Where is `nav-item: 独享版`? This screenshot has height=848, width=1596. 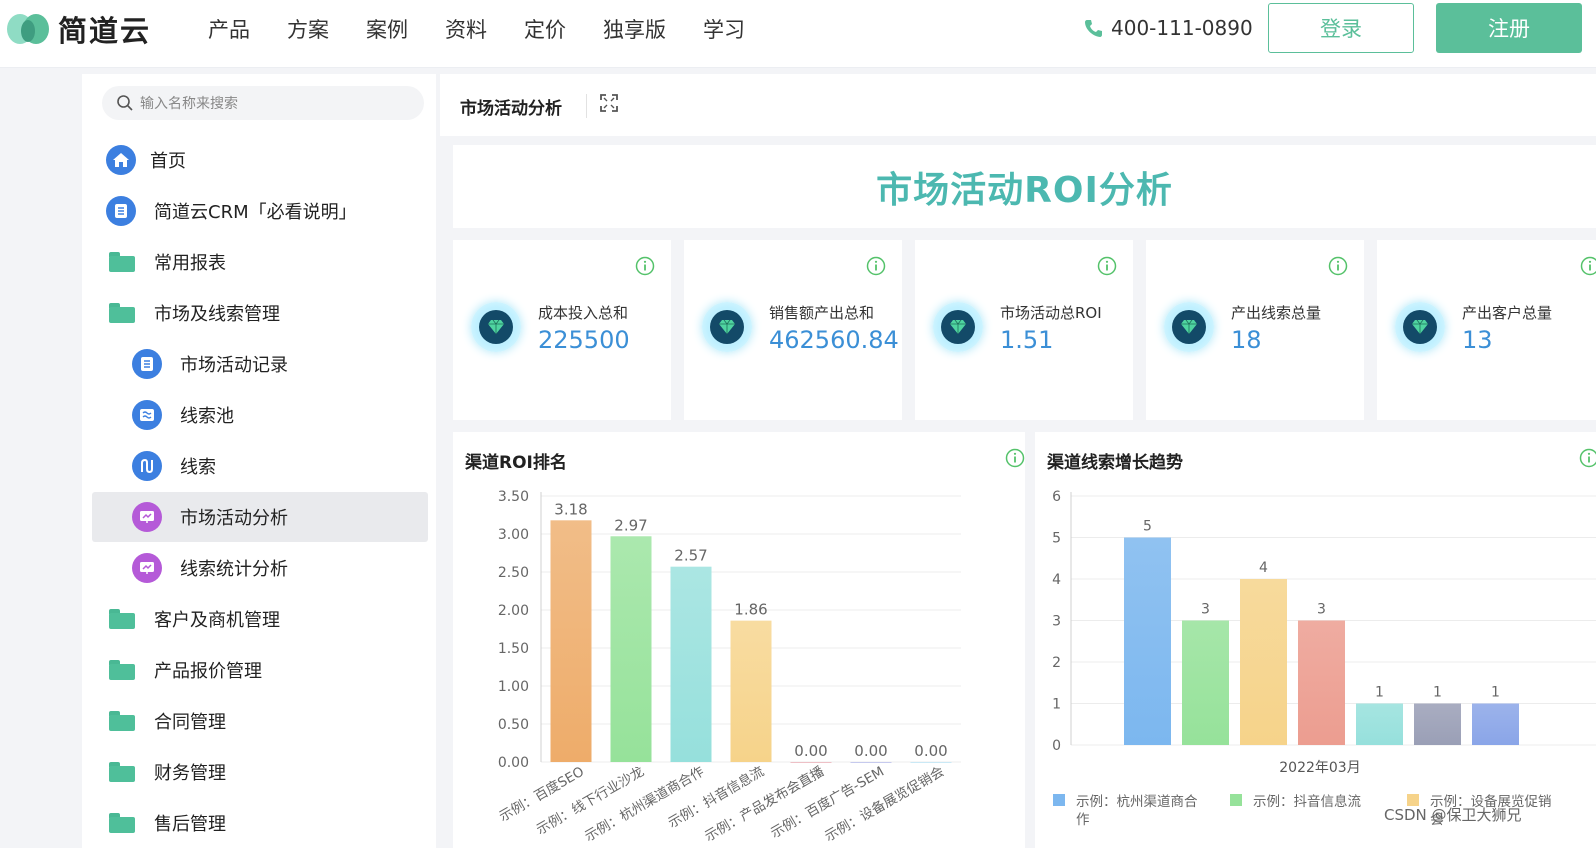
nav-item: 独享版 is located at coordinates (634, 29).